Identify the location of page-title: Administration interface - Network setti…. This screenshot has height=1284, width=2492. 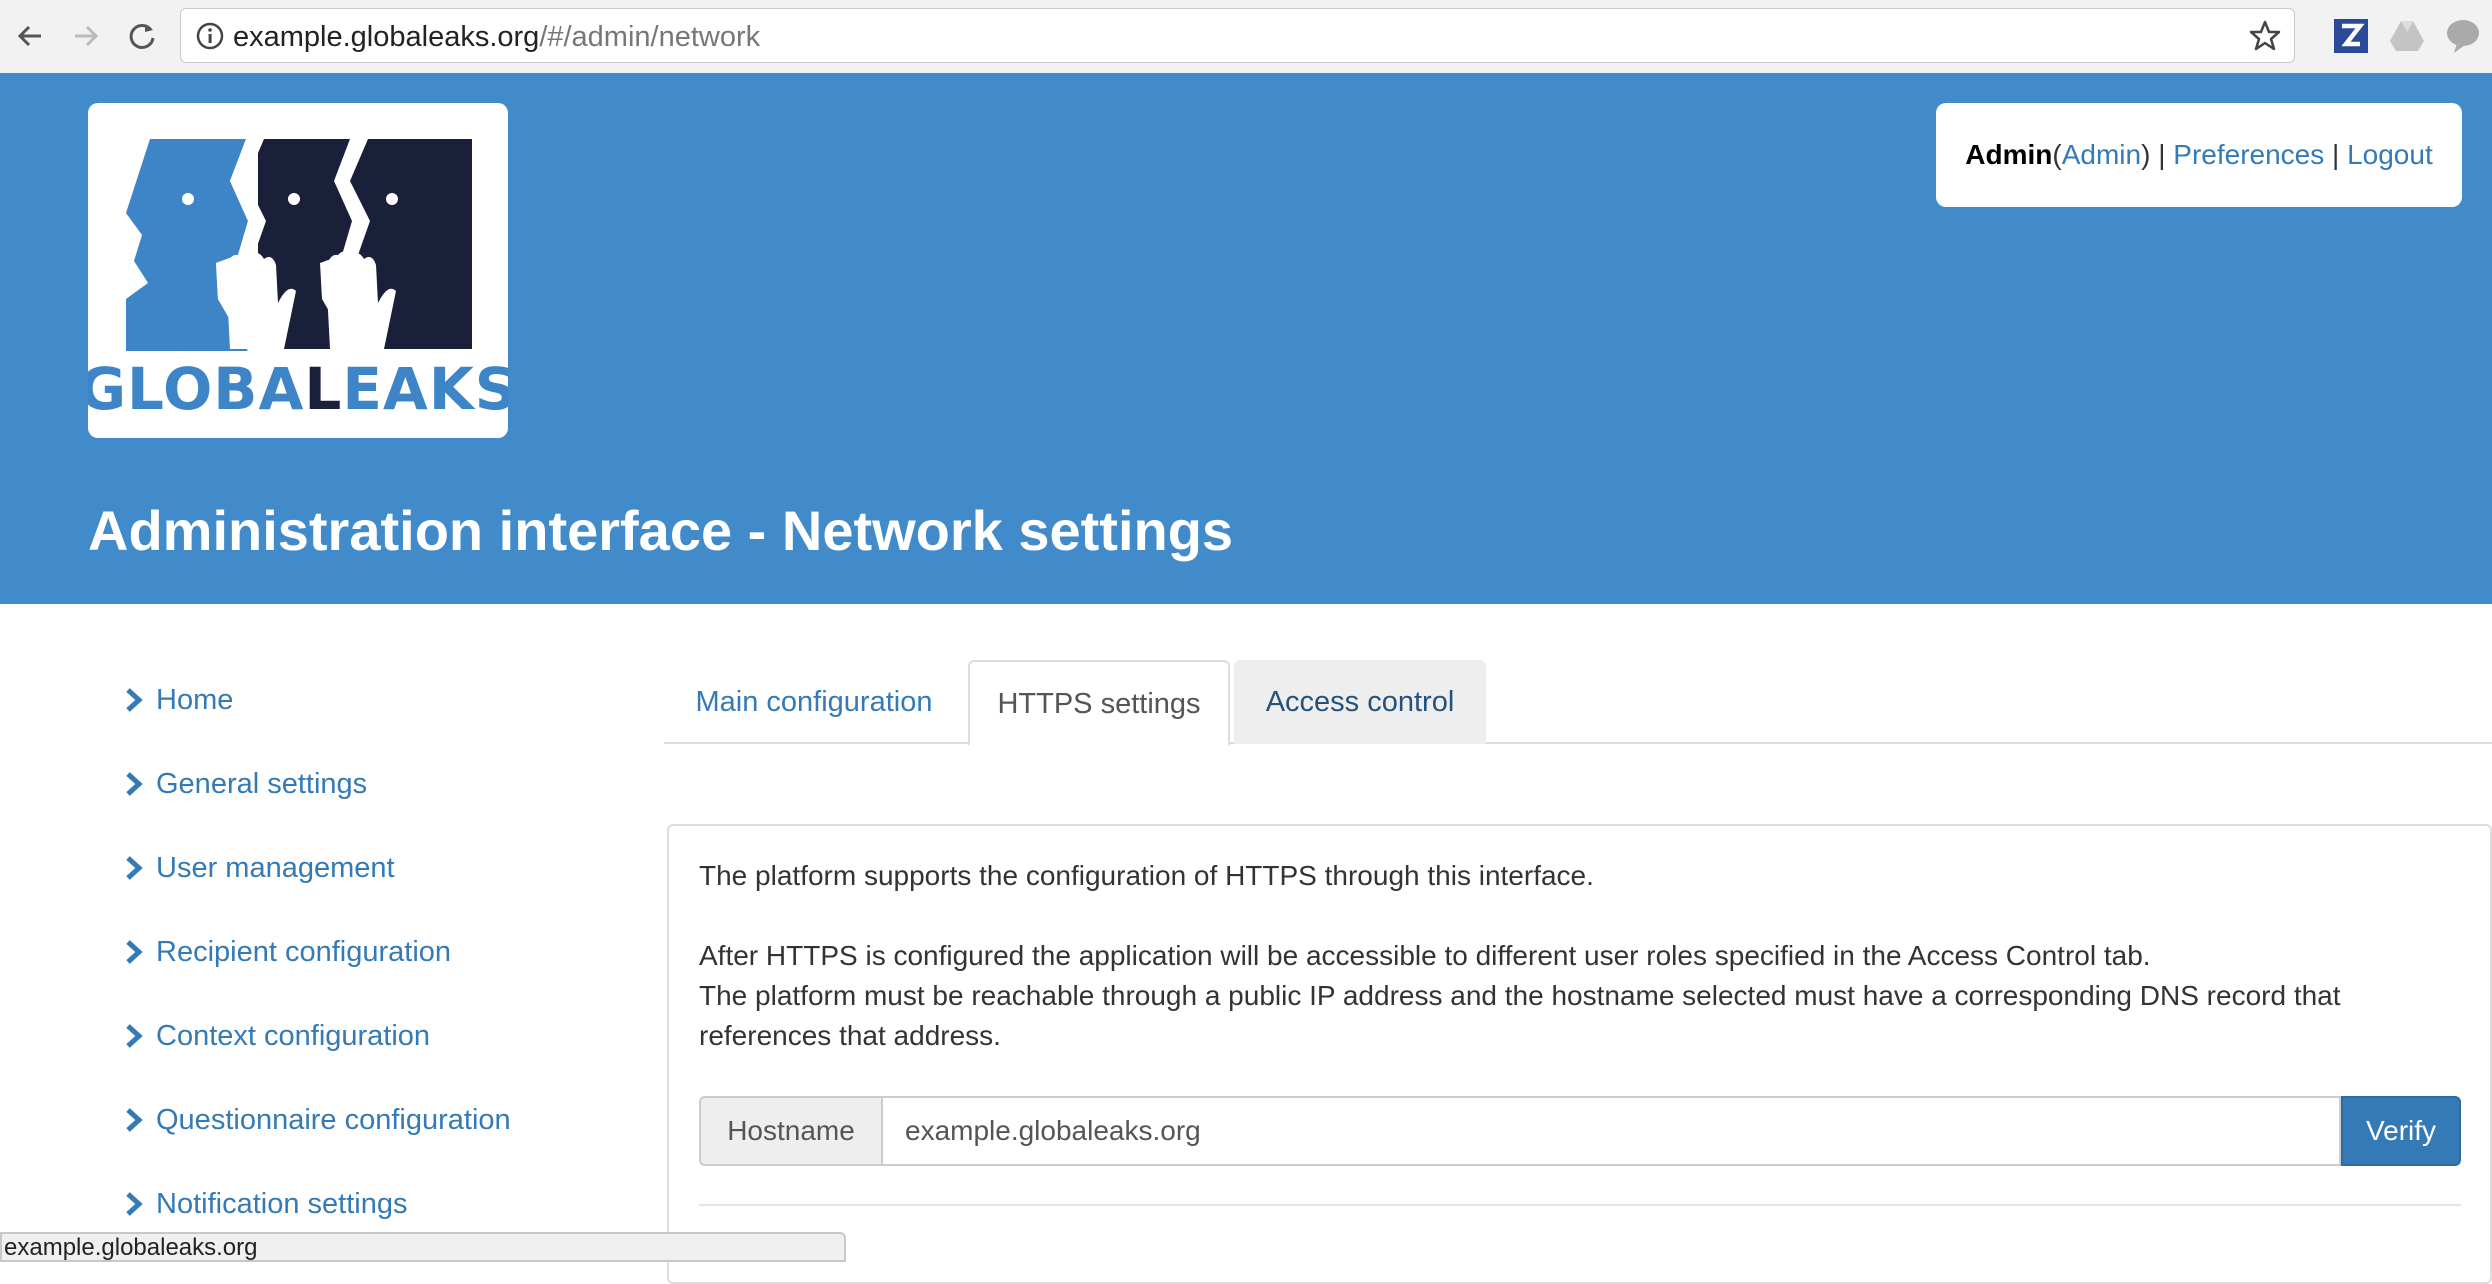
(661, 530).